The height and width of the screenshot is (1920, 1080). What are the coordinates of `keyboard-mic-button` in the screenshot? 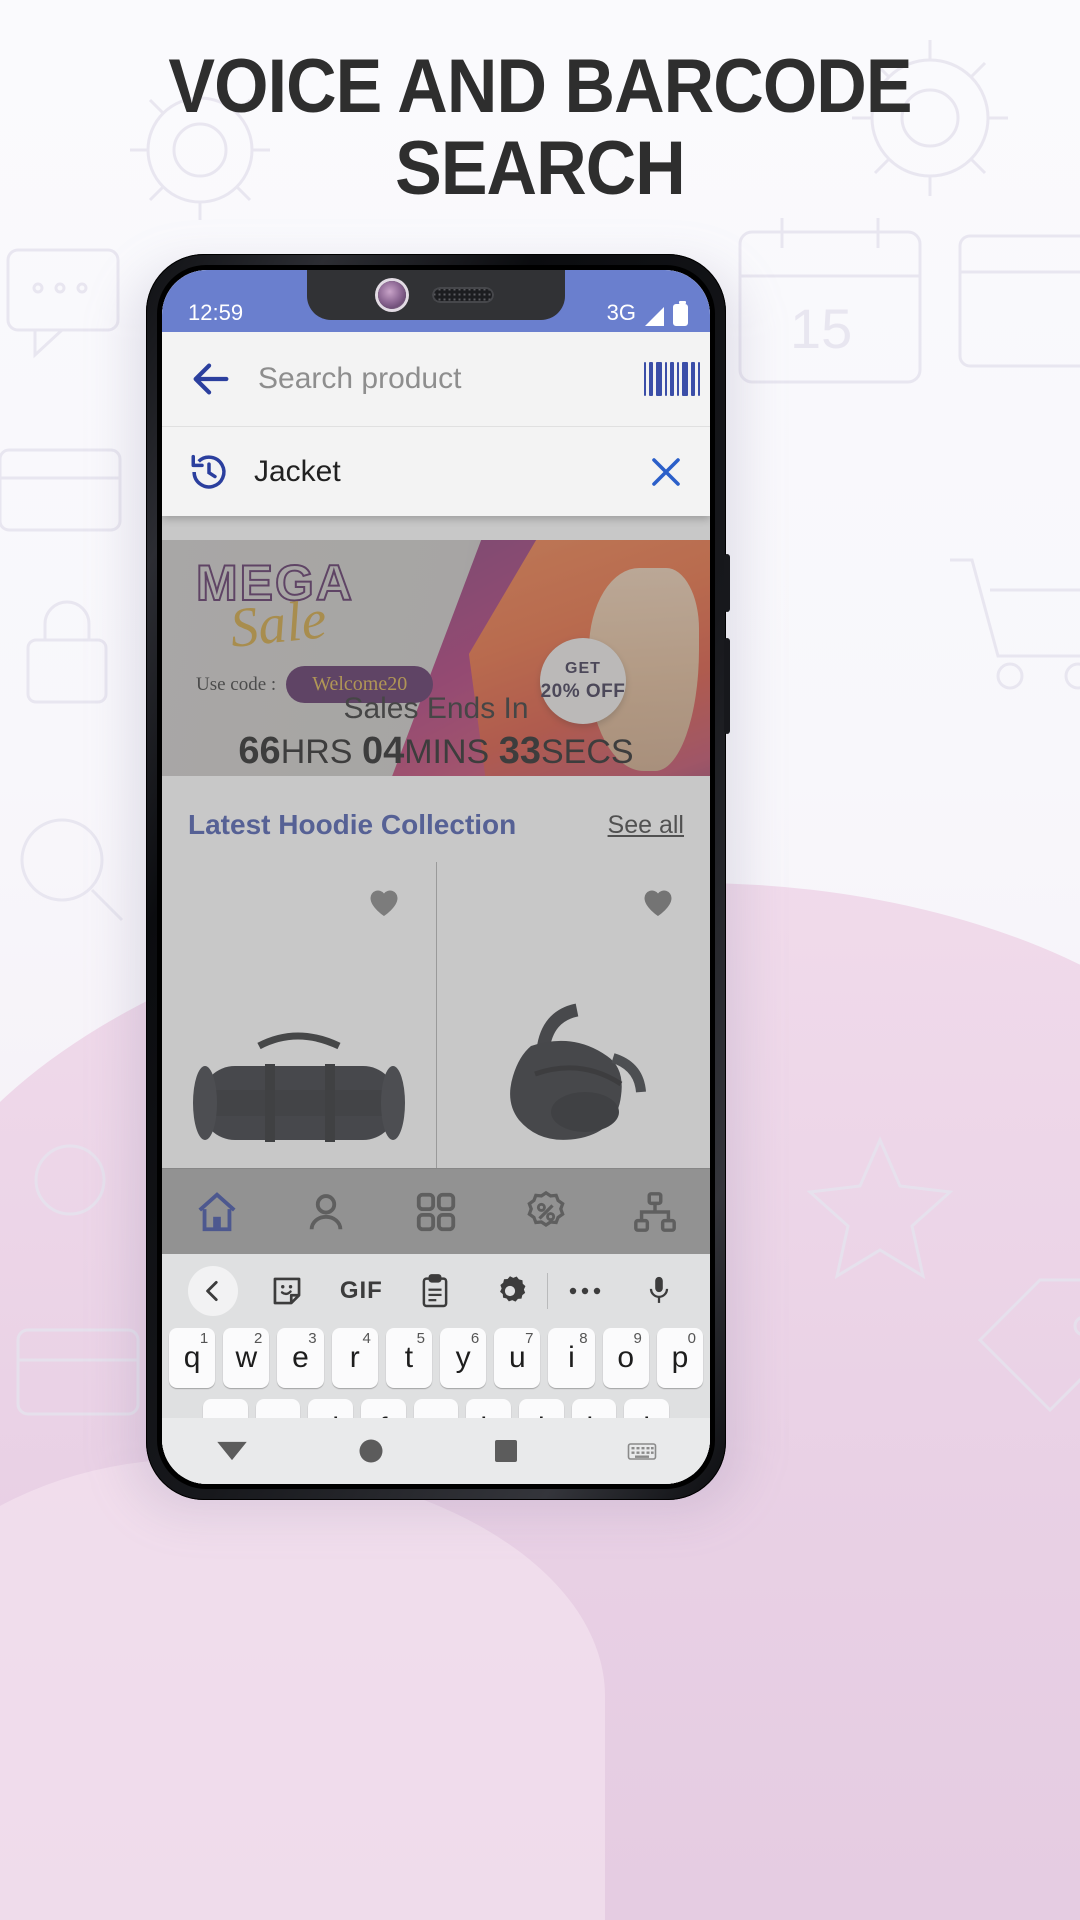 It's located at (659, 1291).